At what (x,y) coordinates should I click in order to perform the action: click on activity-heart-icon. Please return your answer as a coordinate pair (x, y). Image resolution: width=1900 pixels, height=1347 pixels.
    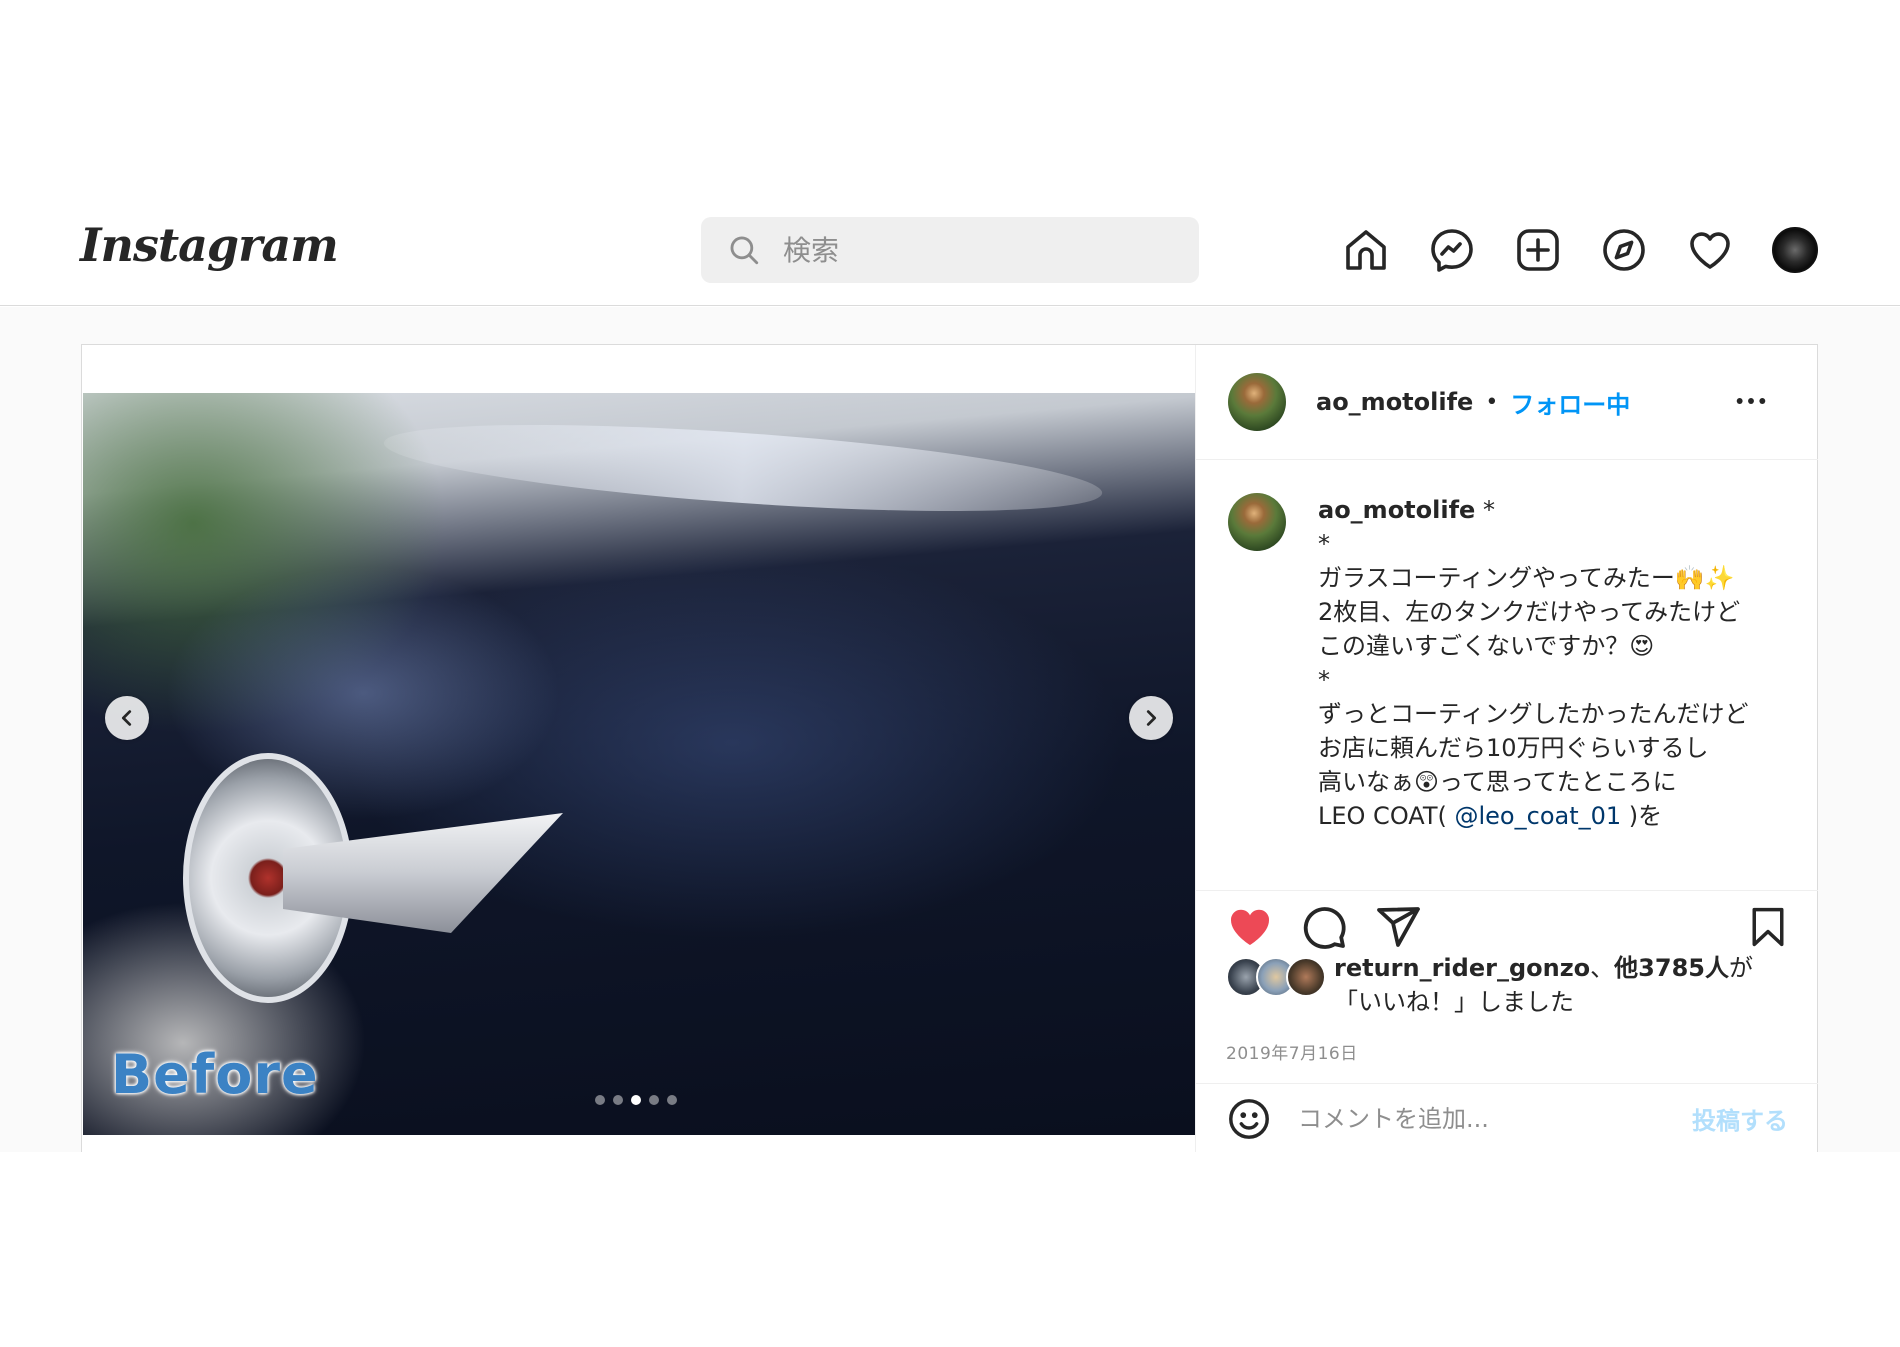
    Looking at the image, I should click on (1710, 250).